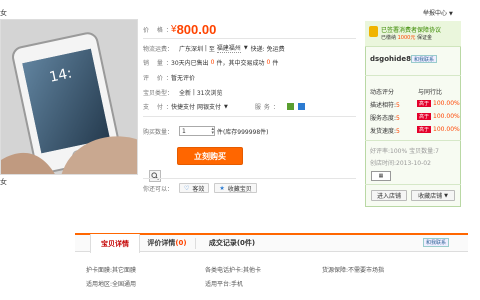 The image size is (480, 300). What do you see at coordinates (430, 196) in the screenshot?
I see `favorite-shop-label: 收藏店铺` at bounding box center [430, 196].